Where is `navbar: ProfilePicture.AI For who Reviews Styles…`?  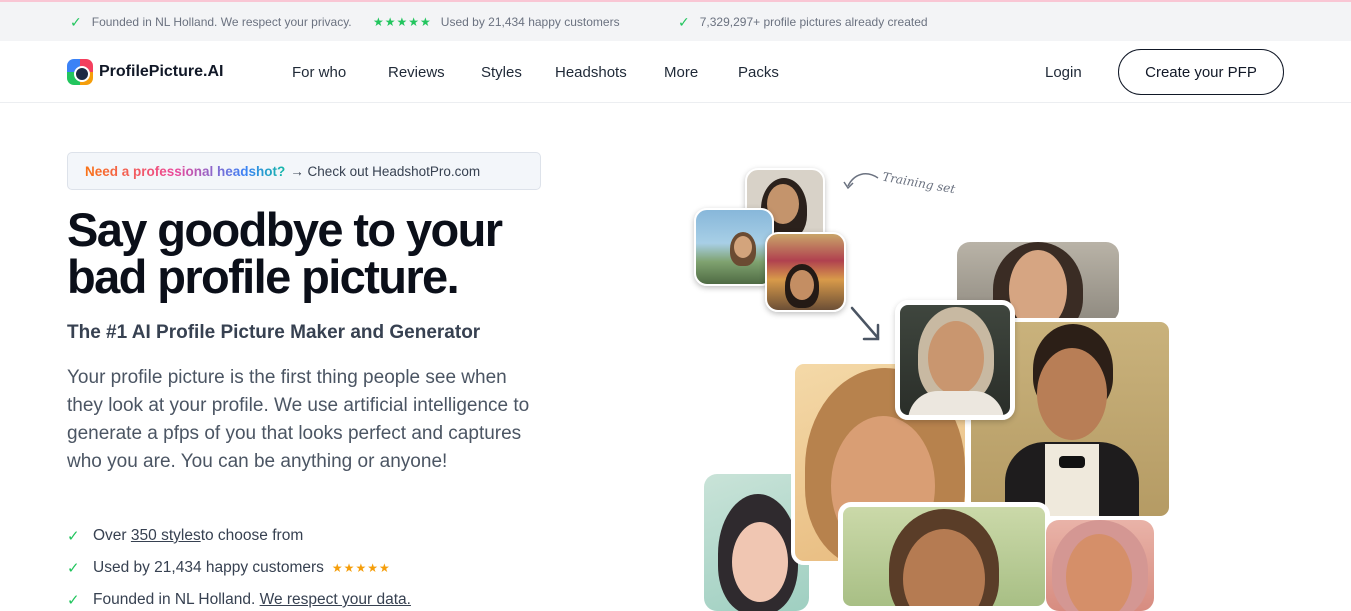 navbar: ProfilePicture.AI For who Reviews Styles… is located at coordinates (675, 72).